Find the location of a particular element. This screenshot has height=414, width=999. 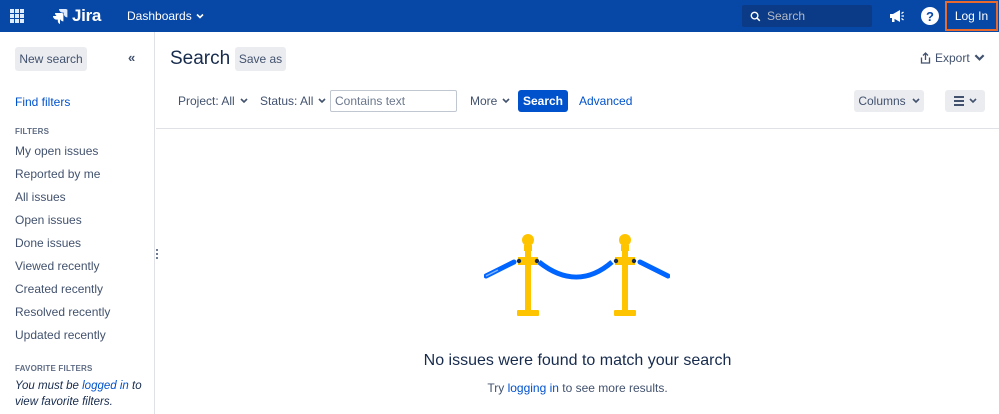

login-button: Log In is located at coordinates (971, 16).